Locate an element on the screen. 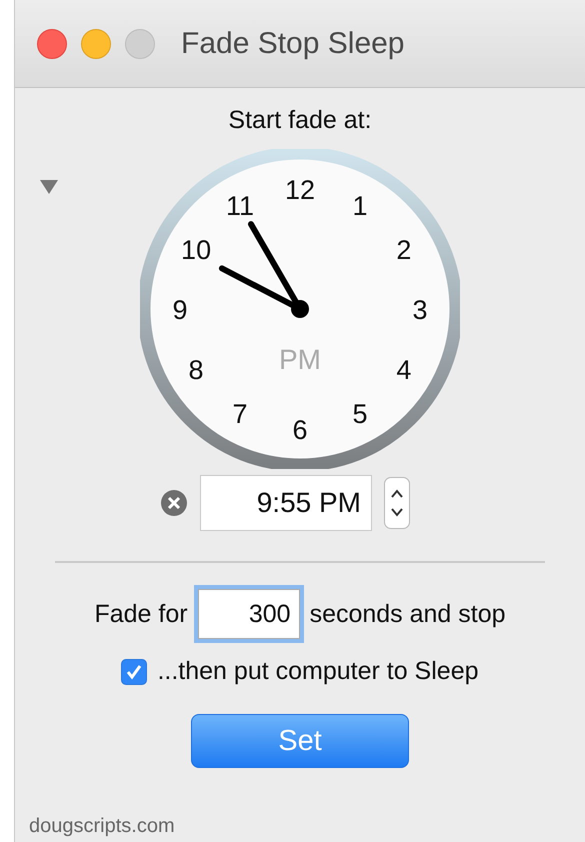 Image resolution: width=585 pixels, height=842 pixels. disclosure-triangle-icon is located at coordinates (49, 187).